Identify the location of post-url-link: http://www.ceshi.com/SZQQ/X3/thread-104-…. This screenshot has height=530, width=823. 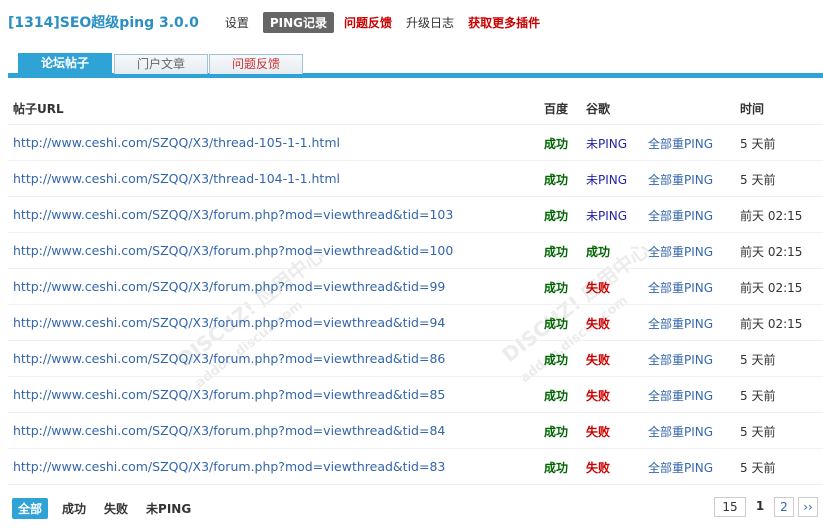
(176, 178).